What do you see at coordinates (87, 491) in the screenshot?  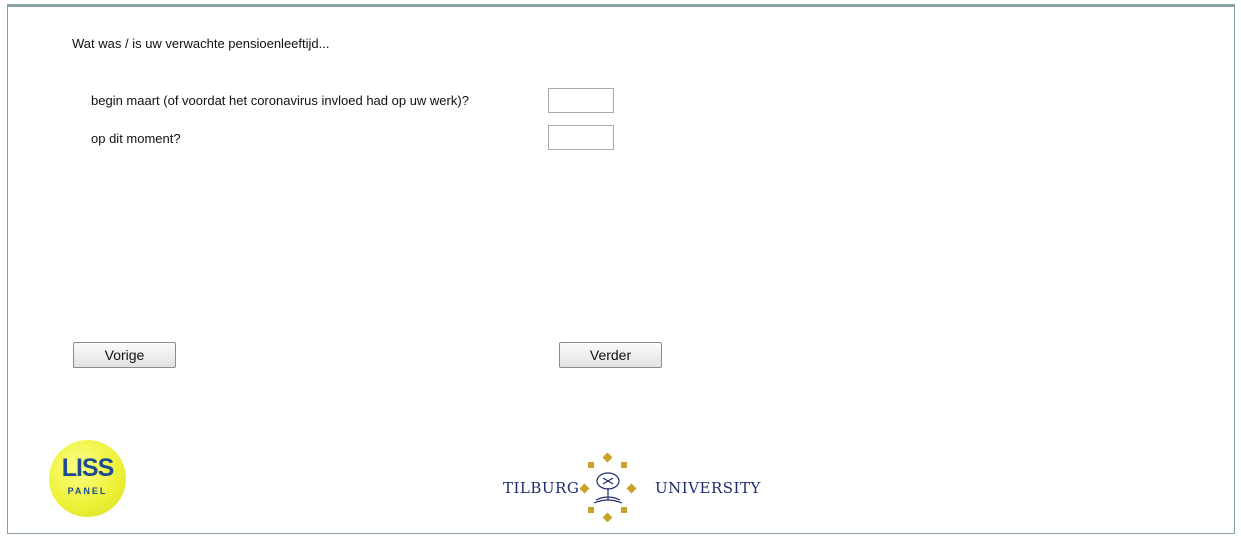 I see `liss-logo-subtext: PANEL` at bounding box center [87, 491].